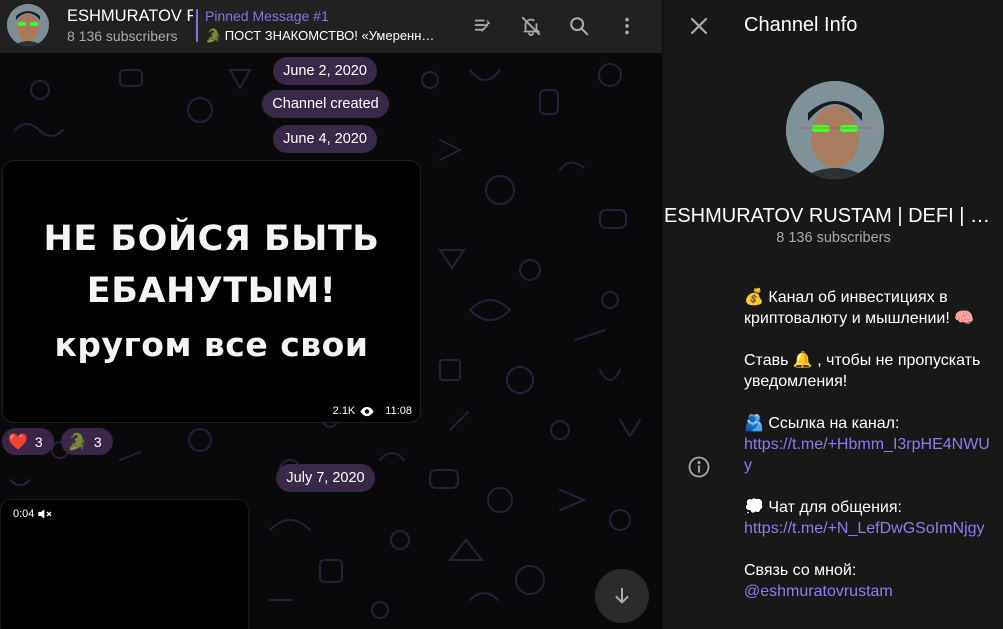 This screenshot has width=1003, height=629. I want to click on channel-avatar, so click(28, 25).